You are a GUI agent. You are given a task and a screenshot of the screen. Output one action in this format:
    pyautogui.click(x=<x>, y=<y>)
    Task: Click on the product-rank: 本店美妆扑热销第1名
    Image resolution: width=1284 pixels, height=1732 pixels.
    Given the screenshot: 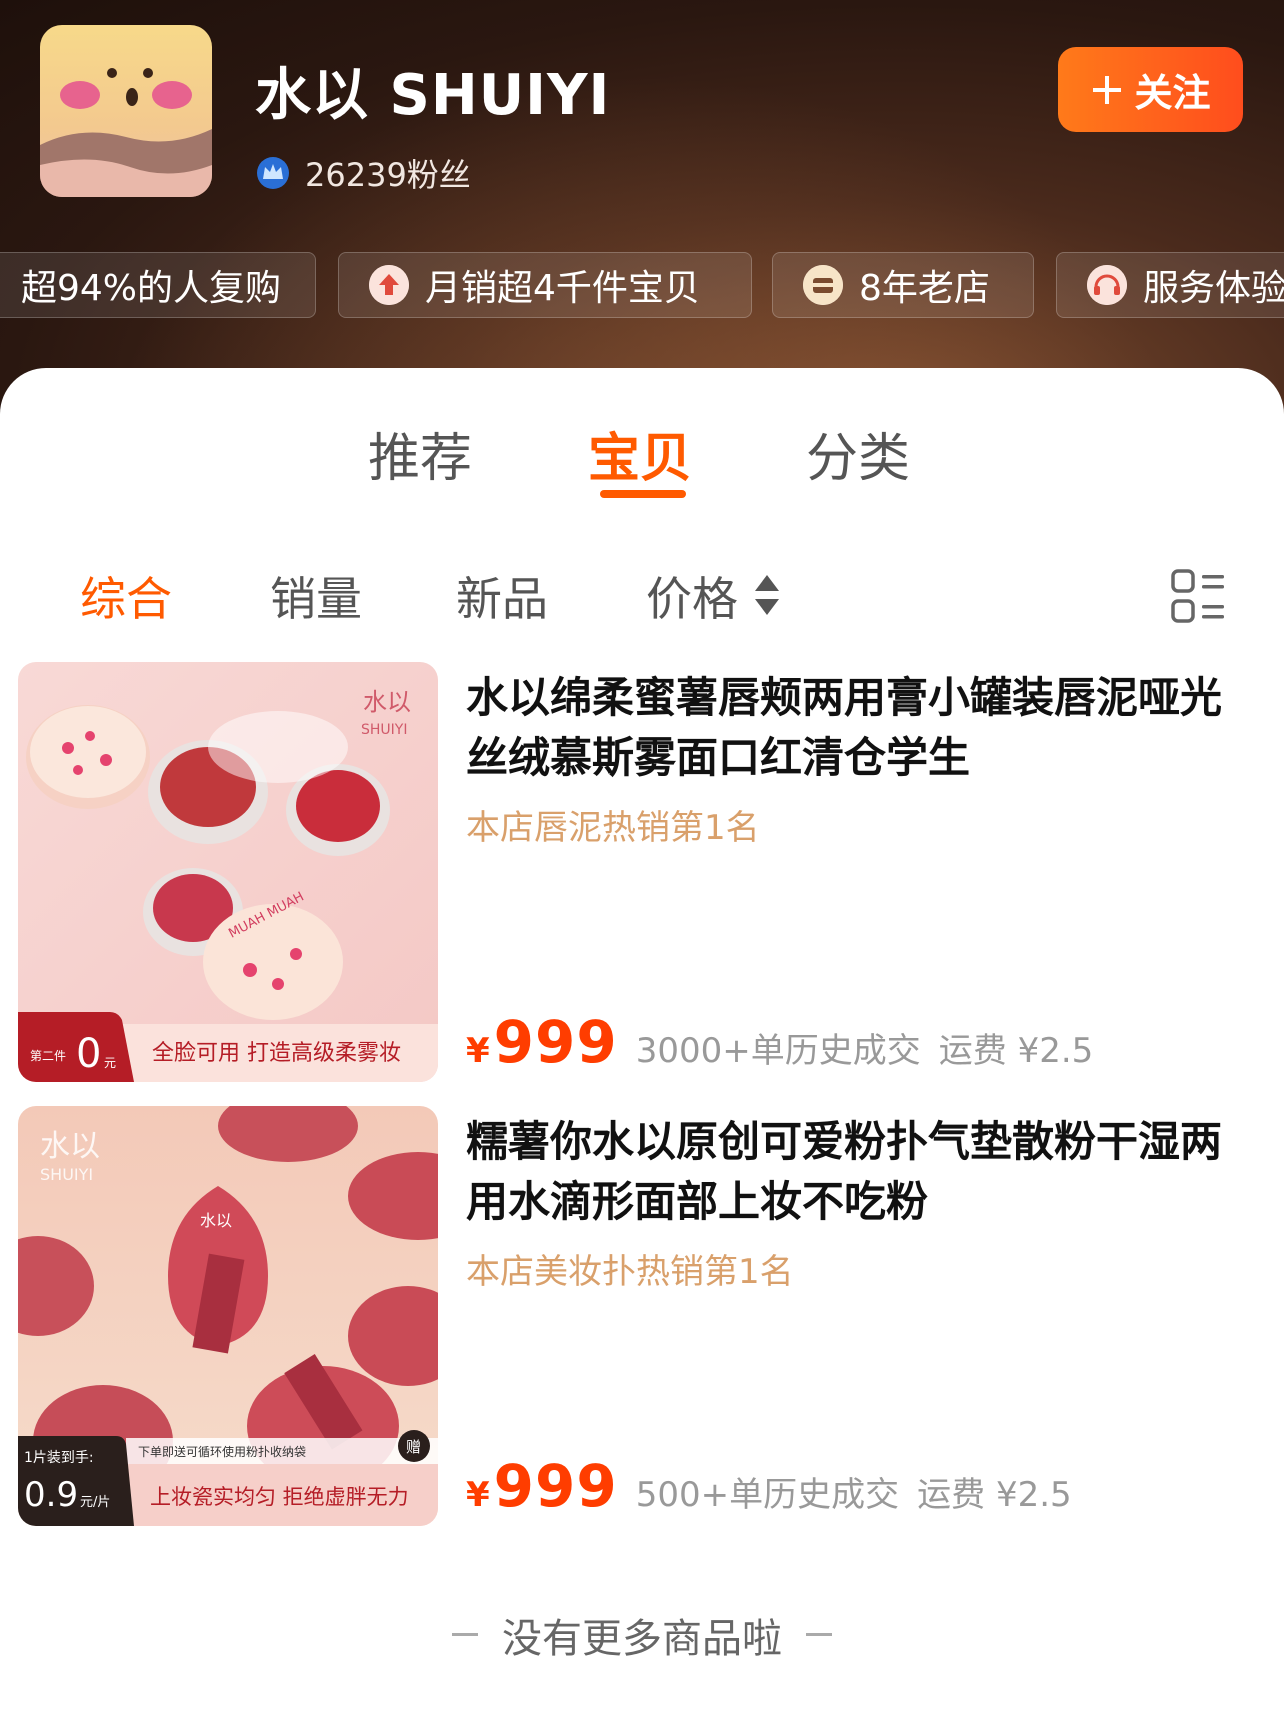 What is the action you would take?
    pyautogui.click(x=630, y=1272)
    